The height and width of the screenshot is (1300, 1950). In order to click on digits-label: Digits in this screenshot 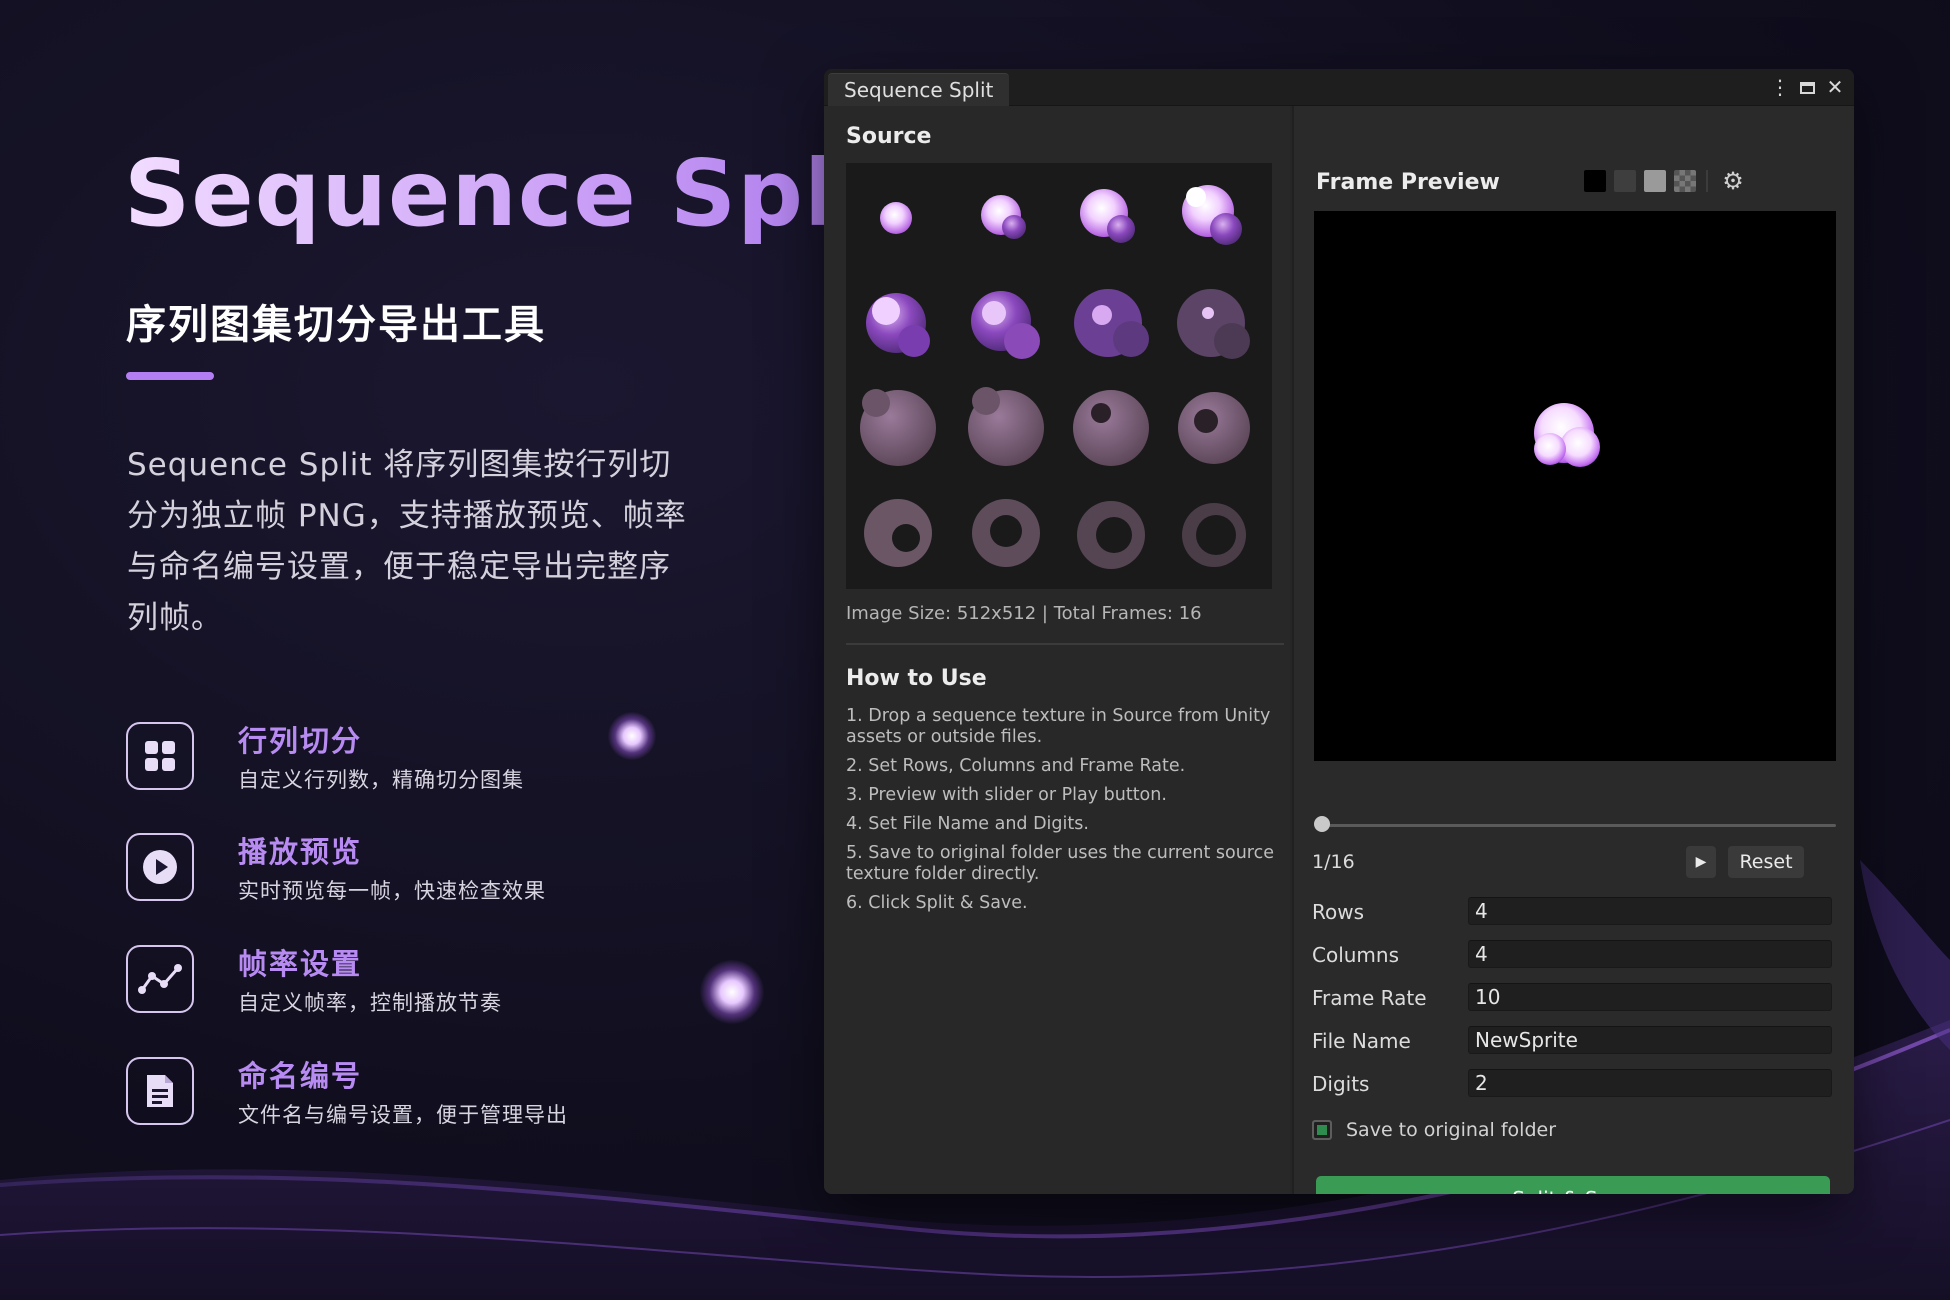, I will do `click(1341, 1084)`.